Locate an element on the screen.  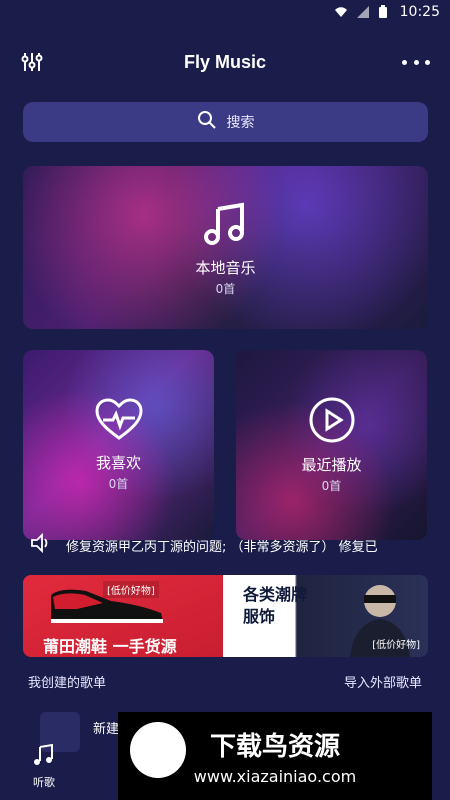
banner-right-title2: 服饰 is located at coordinates (259, 616).